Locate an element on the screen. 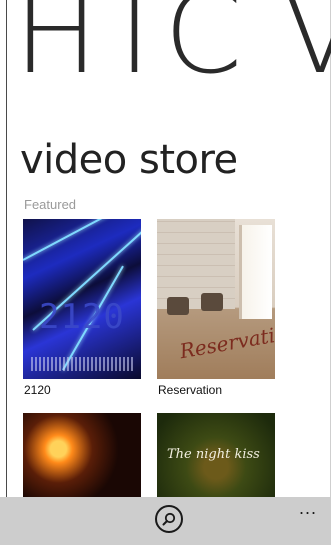 The width and height of the screenshot is (331, 545). search-button is located at coordinates (169, 519).